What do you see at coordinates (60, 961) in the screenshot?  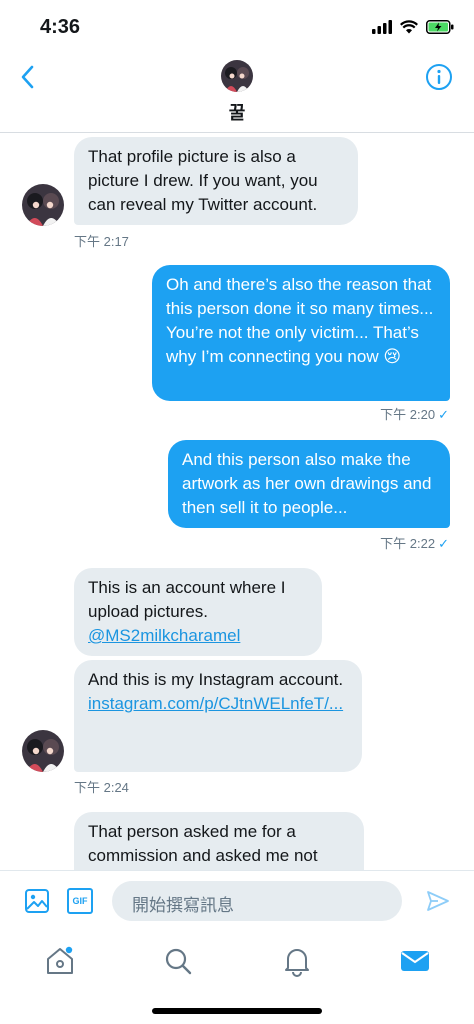 I see `home-icon` at bounding box center [60, 961].